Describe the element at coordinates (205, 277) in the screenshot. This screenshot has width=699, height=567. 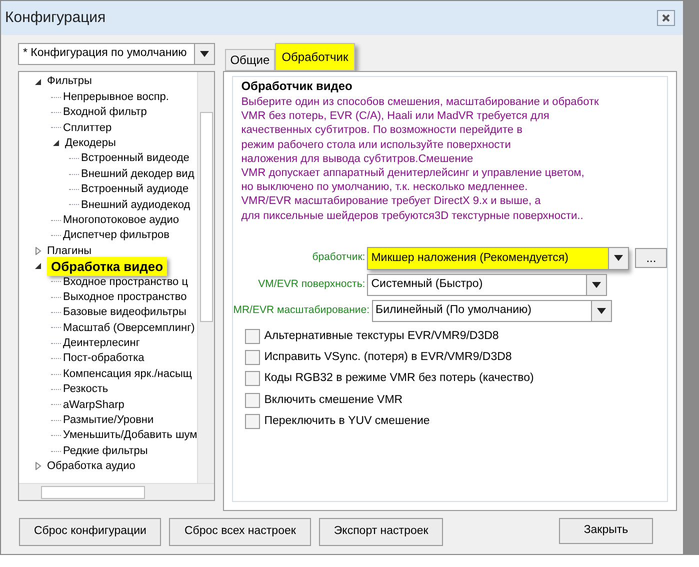
I see `vertical-scrollbar` at that location.